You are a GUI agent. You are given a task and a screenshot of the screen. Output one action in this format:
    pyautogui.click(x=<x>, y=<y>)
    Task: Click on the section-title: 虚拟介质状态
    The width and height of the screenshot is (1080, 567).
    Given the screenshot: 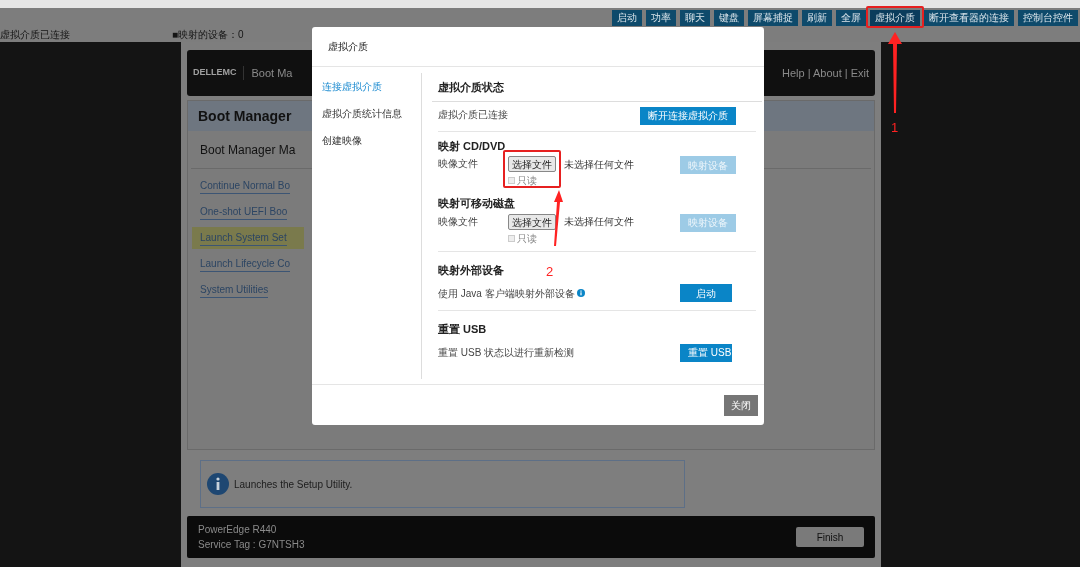 What is the action you would take?
    pyautogui.click(x=471, y=87)
    